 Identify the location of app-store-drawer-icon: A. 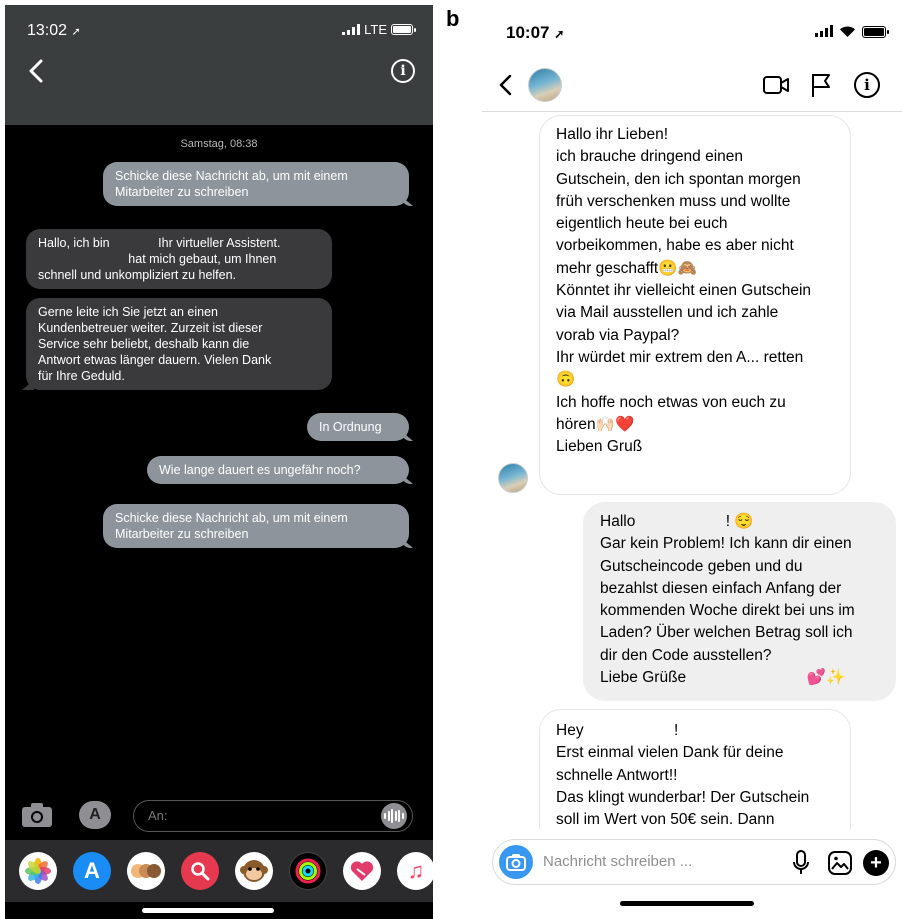
(95, 815).